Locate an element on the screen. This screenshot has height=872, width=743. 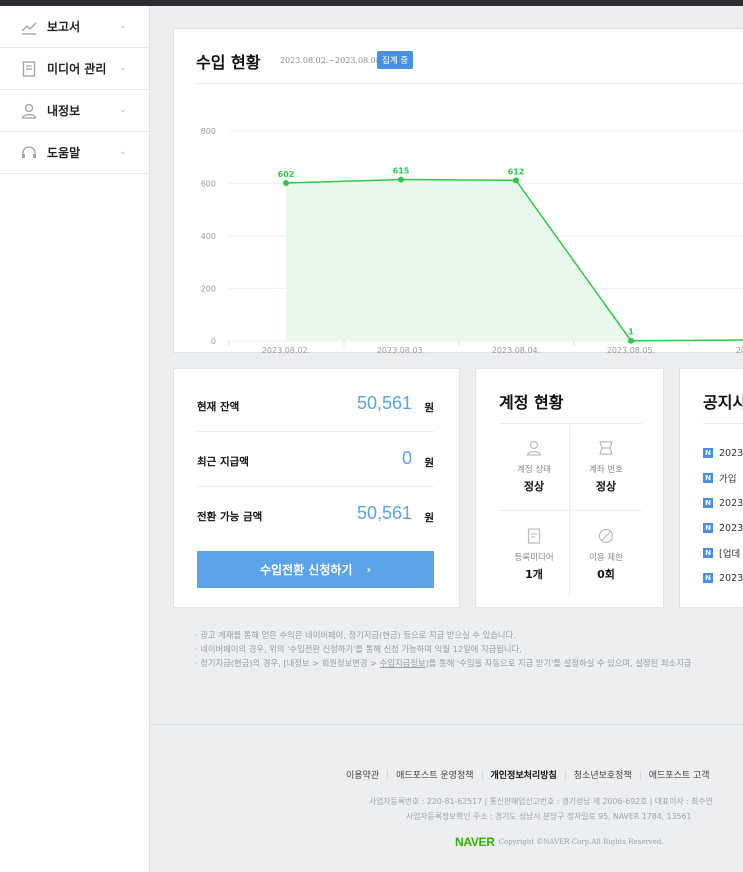
terms-link: 이용약관 is located at coordinates (362, 774).